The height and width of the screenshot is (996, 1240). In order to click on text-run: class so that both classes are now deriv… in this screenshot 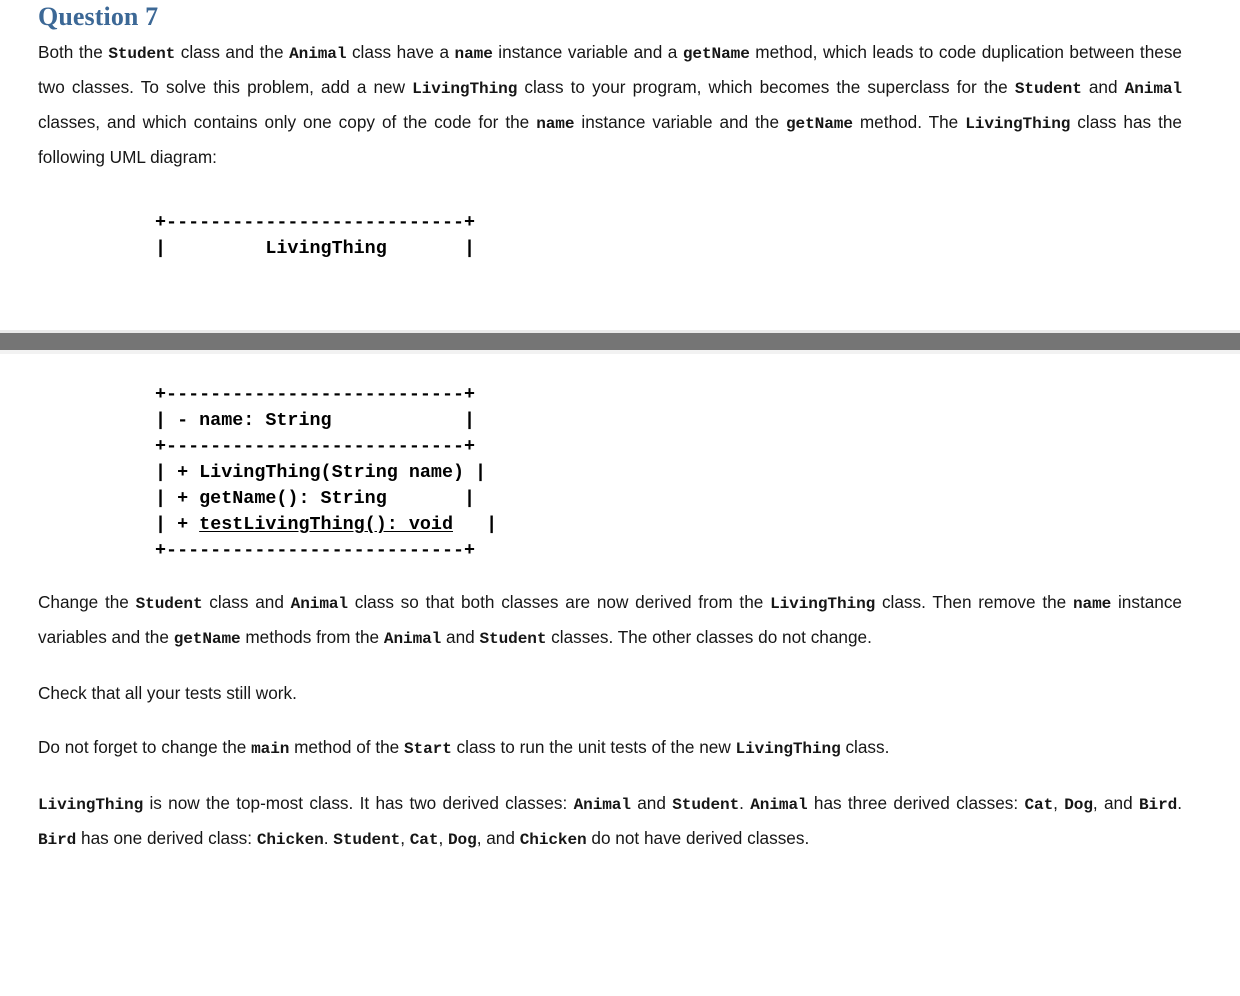, I will do `click(559, 602)`.